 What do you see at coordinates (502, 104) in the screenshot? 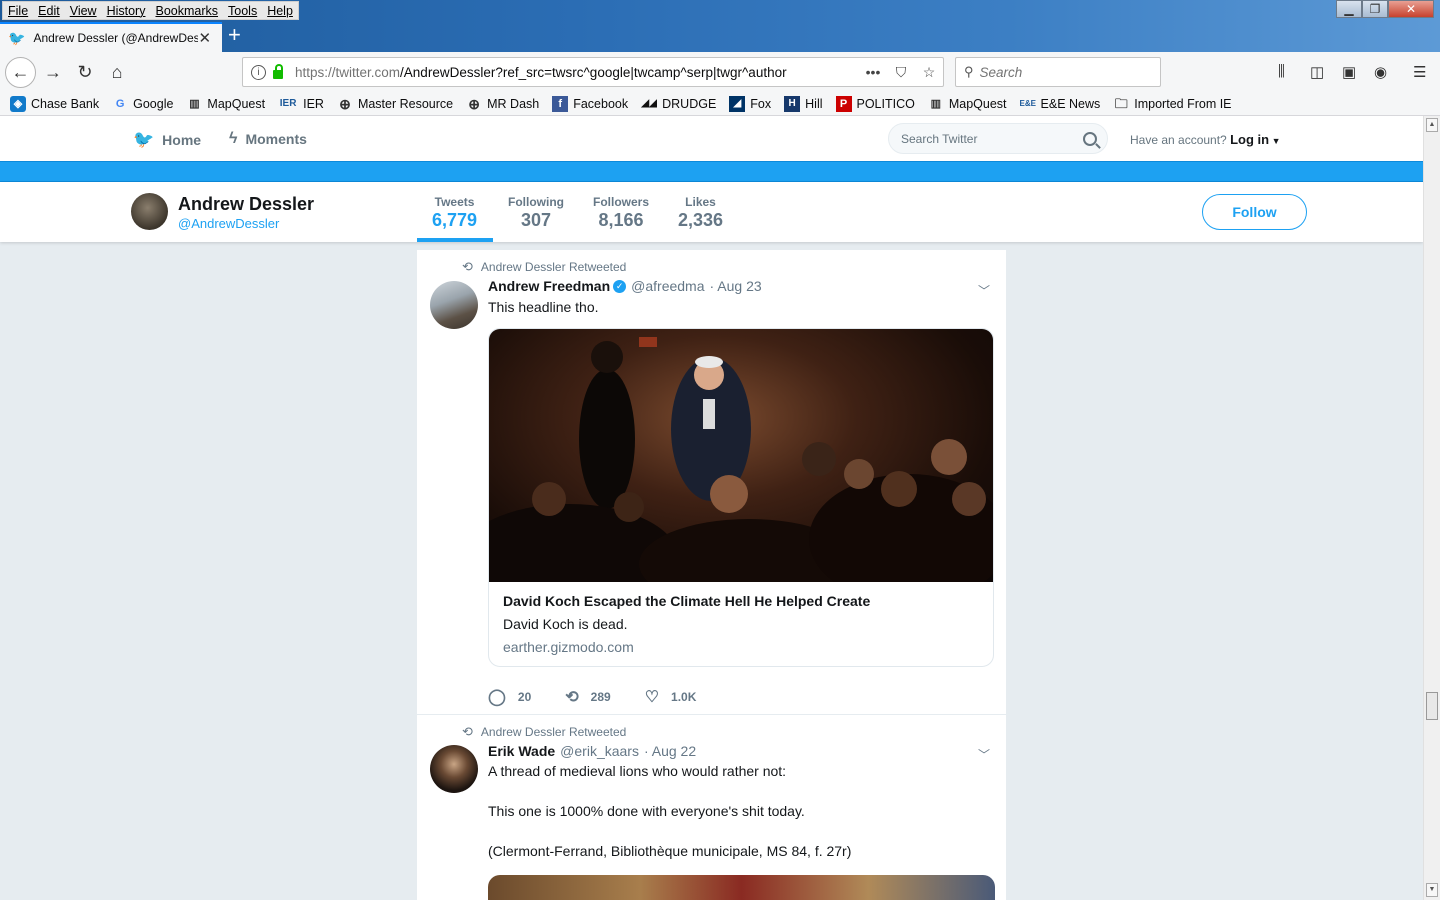
I see `bookmark-mr-dash: ⊕ MR Dash` at bounding box center [502, 104].